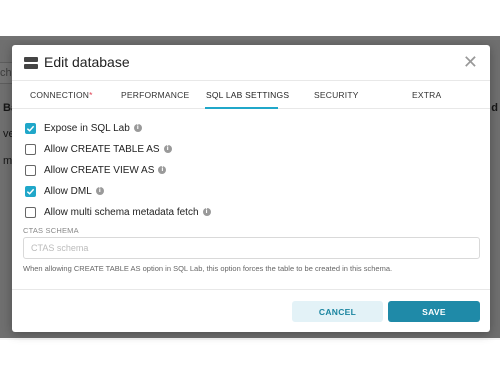  Describe the element at coordinates (30, 149) in the screenshot. I see `checkbox-allow-create-table-as` at that location.